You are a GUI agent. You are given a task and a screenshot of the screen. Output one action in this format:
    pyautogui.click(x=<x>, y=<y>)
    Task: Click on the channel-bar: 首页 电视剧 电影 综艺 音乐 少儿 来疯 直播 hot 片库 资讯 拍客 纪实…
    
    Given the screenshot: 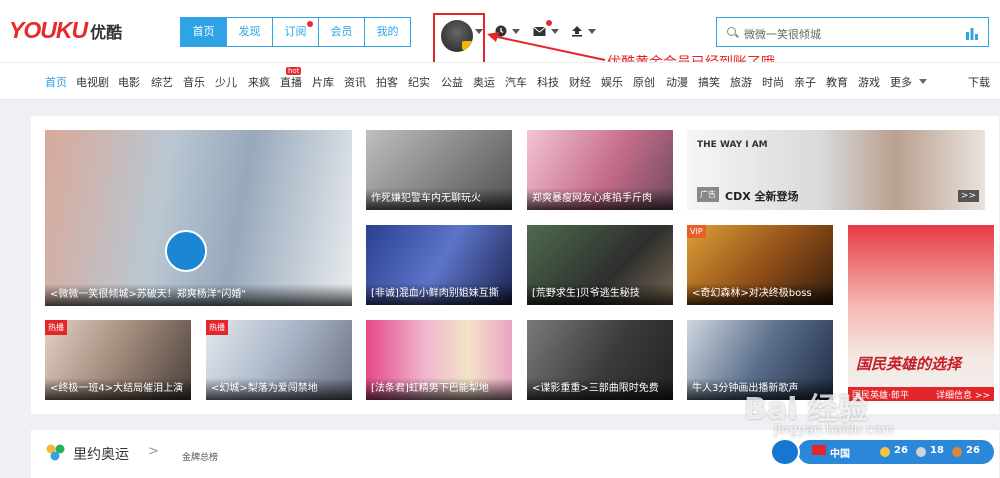 What is the action you would take?
    pyautogui.click(x=500, y=81)
    